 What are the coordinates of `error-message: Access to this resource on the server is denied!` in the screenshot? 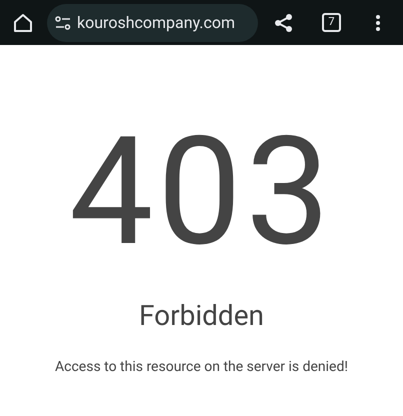 It's located at (201, 367).